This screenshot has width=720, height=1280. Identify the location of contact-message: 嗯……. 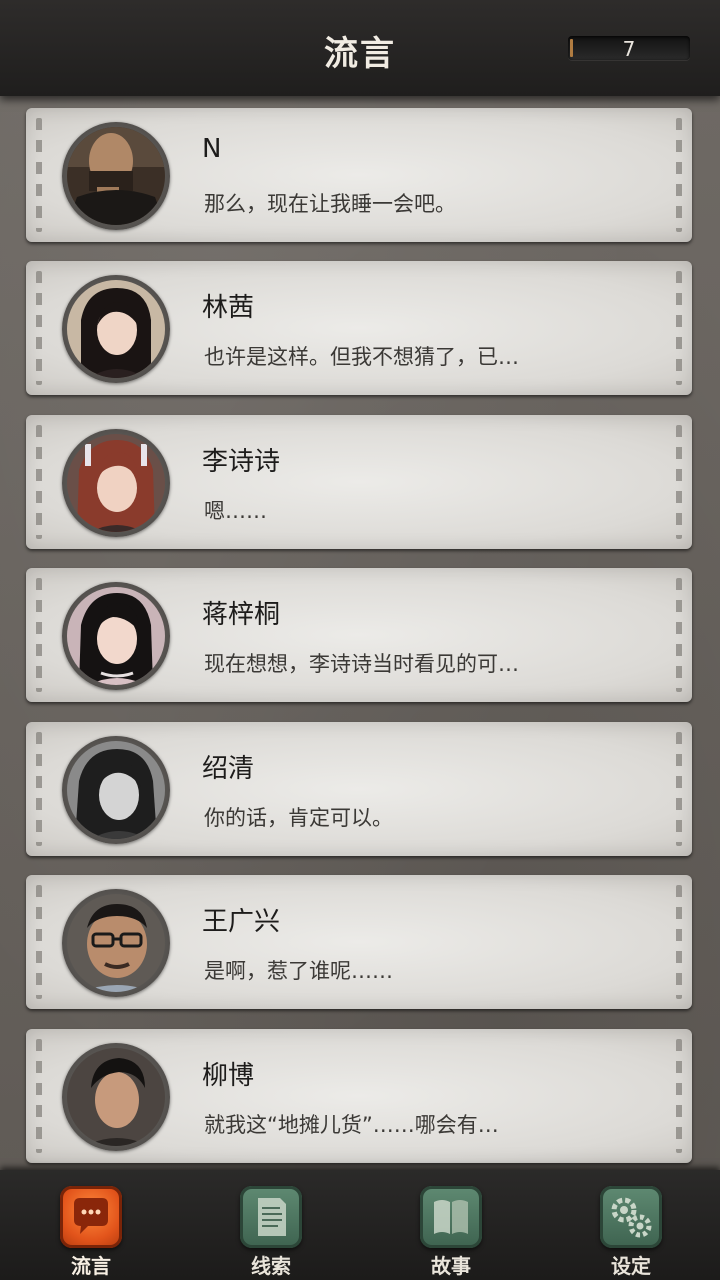
(235, 511).